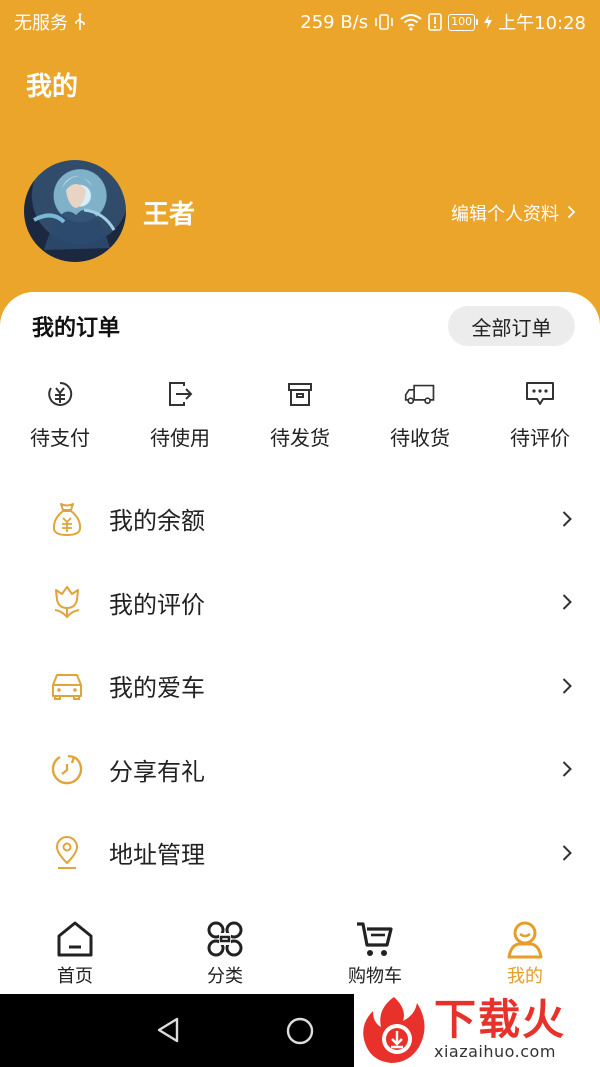  I want to click on refresh-icon, so click(67, 769).